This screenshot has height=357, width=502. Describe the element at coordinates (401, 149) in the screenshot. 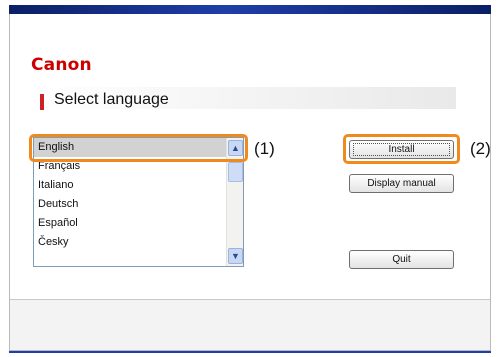

I see `highlight-install-button` at that location.